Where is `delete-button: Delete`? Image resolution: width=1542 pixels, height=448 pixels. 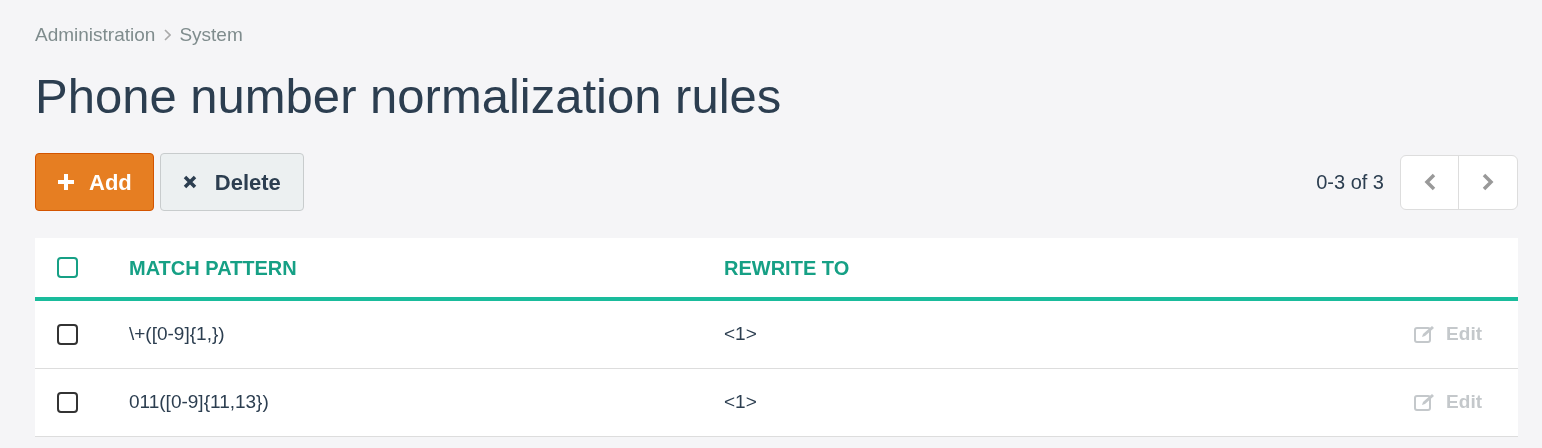 delete-button: Delete is located at coordinates (231, 182).